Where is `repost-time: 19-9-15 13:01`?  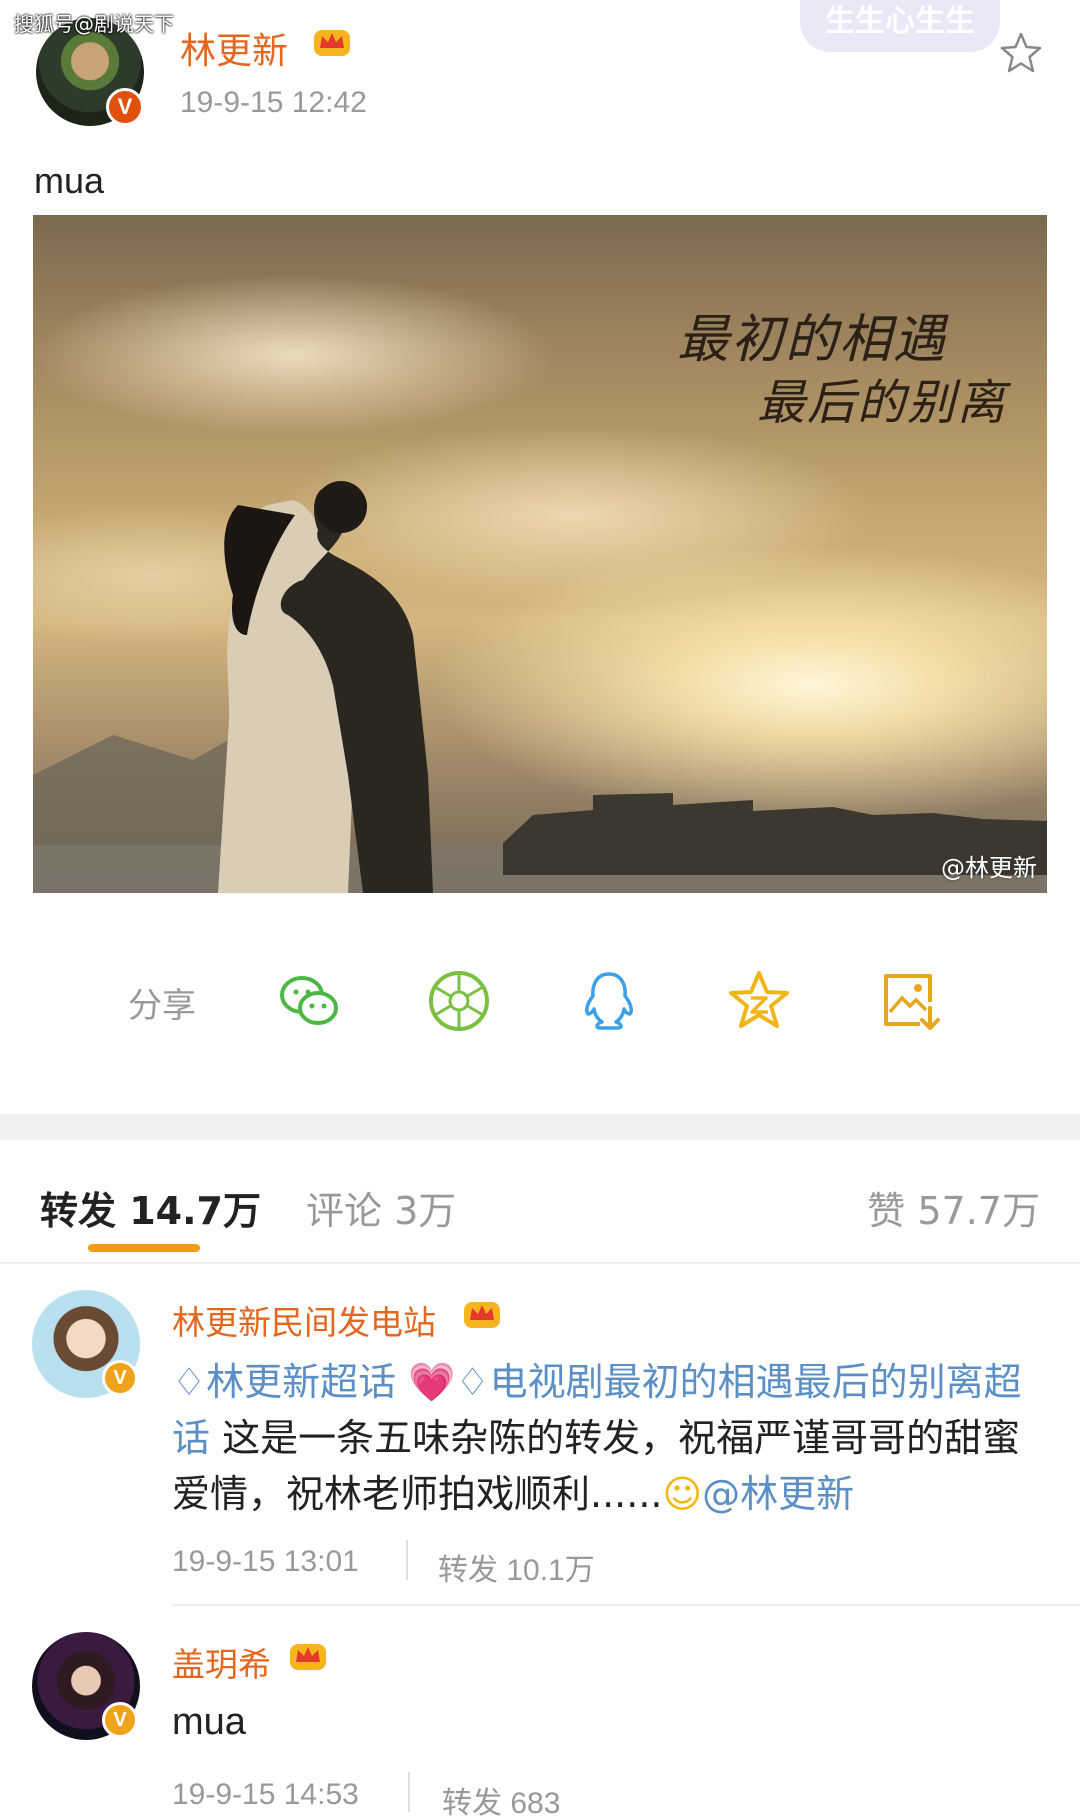
repost-time: 19-9-15 13:01 is located at coordinates (265, 1561).